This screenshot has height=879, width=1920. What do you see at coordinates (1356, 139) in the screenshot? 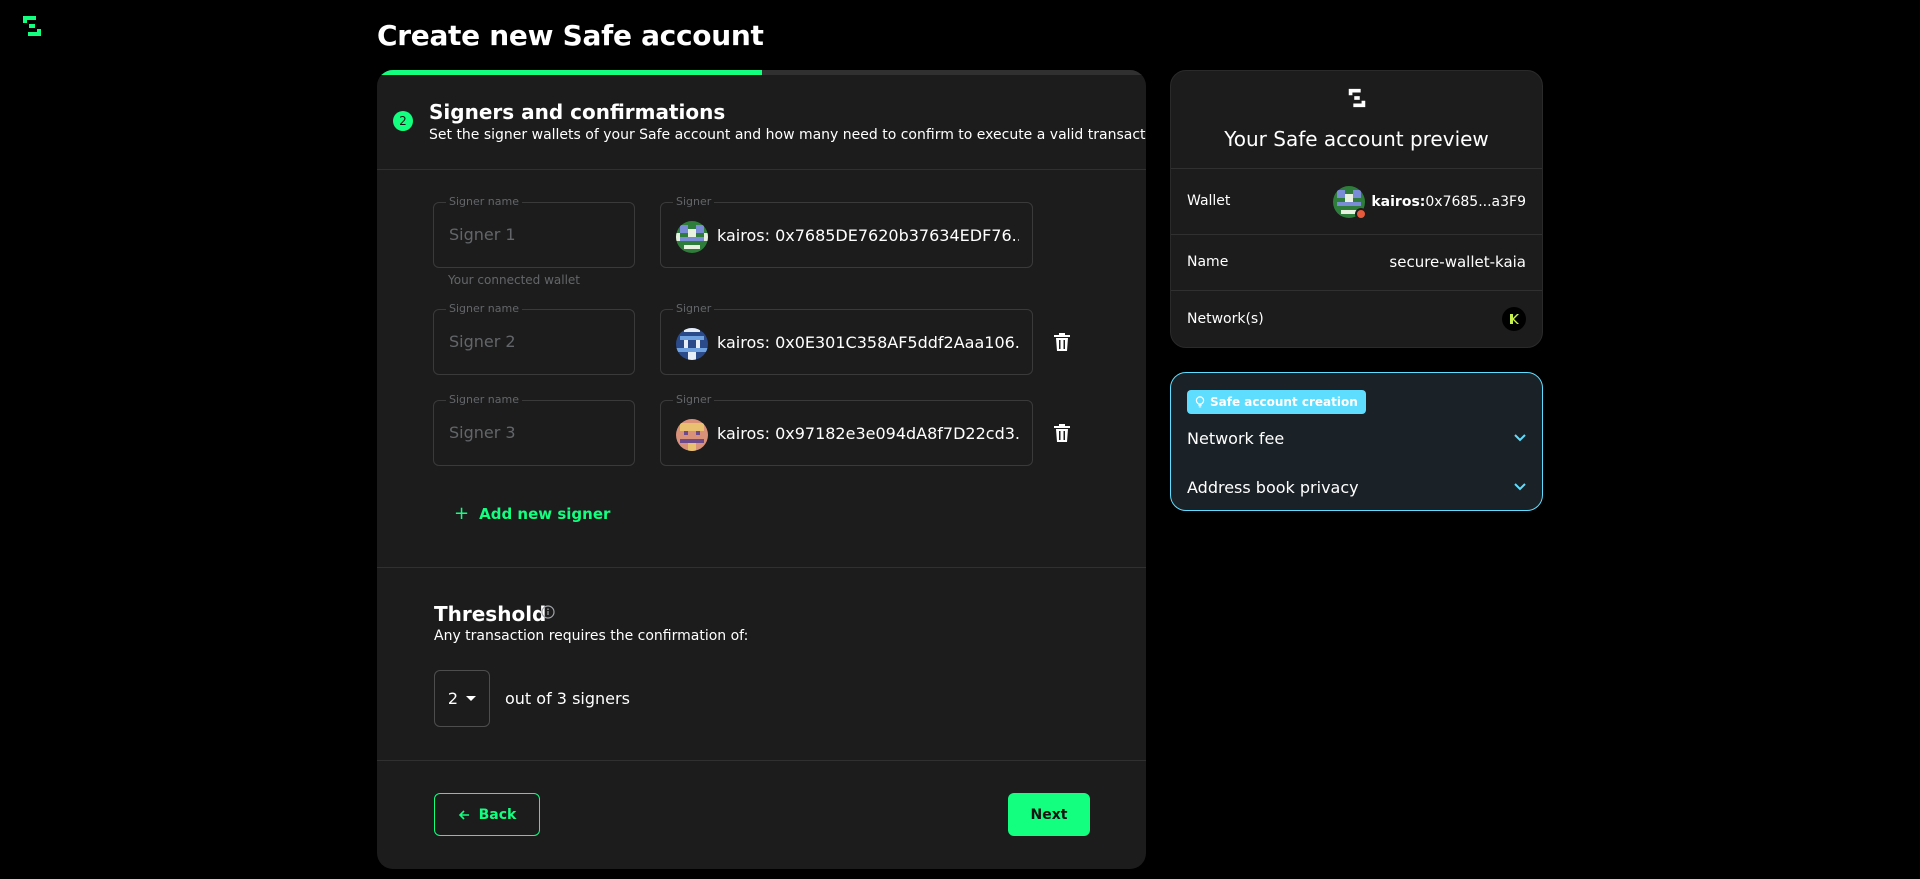
I see `preview-title: Your Safe account preview` at bounding box center [1356, 139].